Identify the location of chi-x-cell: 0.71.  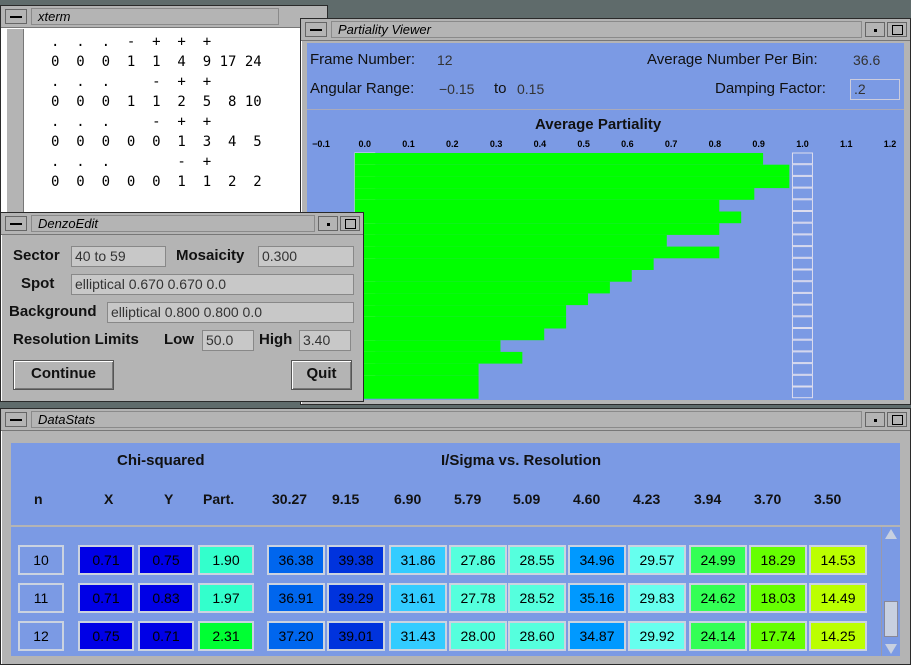
(106, 598).